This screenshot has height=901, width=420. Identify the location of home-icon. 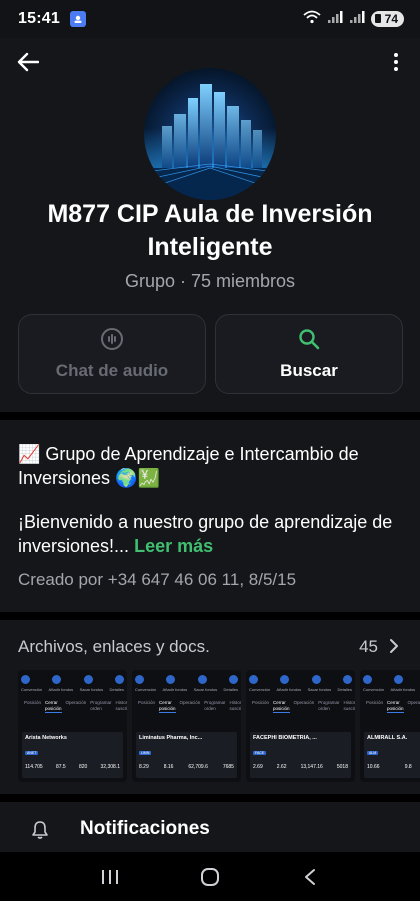
(210, 876).